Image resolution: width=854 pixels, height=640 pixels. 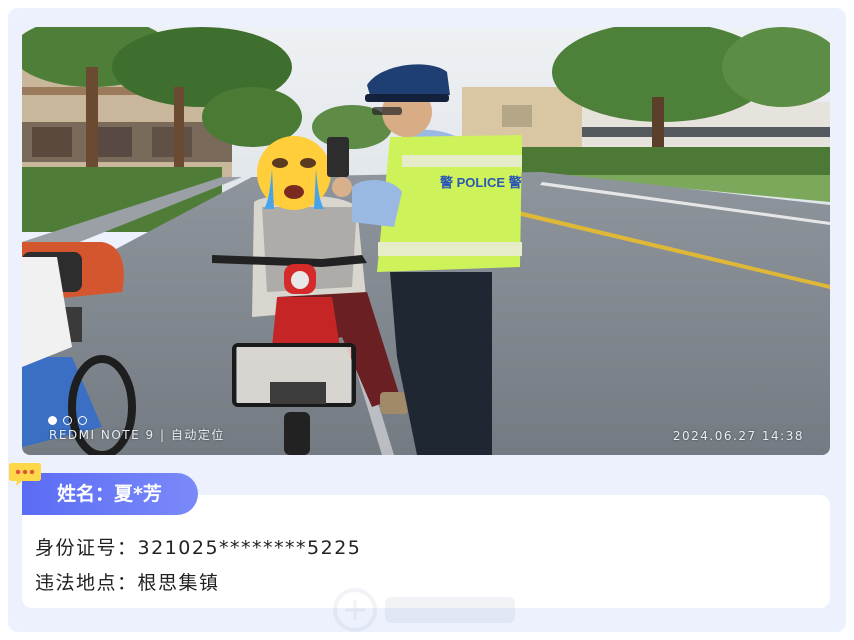 I want to click on photo-timestamp: 2024.06.27 14:38, so click(x=738, y=436).